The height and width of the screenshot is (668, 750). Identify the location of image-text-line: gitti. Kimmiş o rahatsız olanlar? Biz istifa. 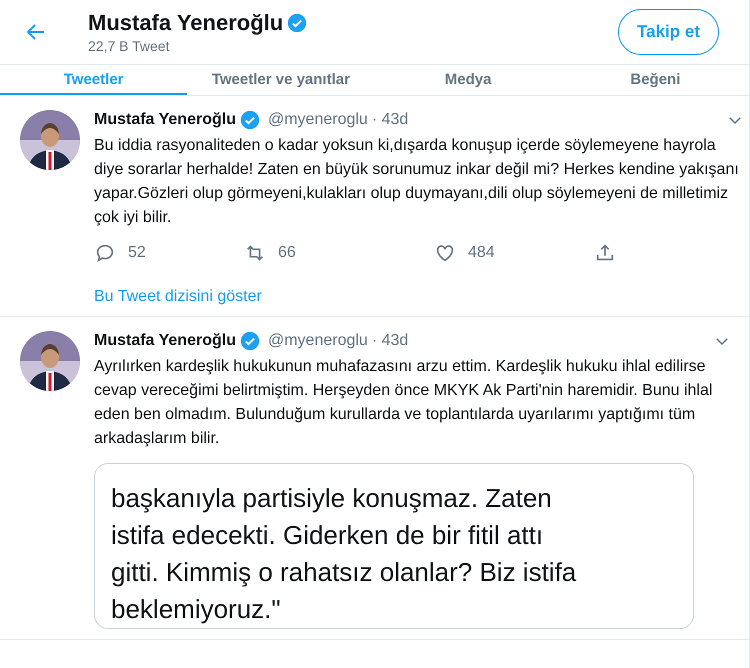
(344, 572).